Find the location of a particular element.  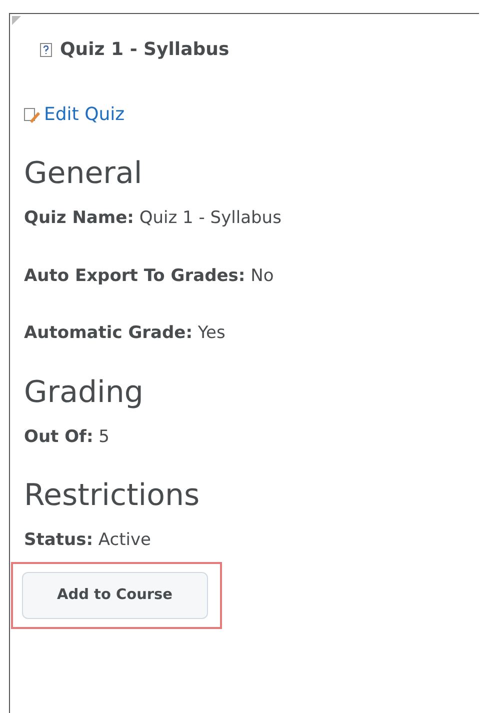

quiz-icon is located at coordinates (46, 49).